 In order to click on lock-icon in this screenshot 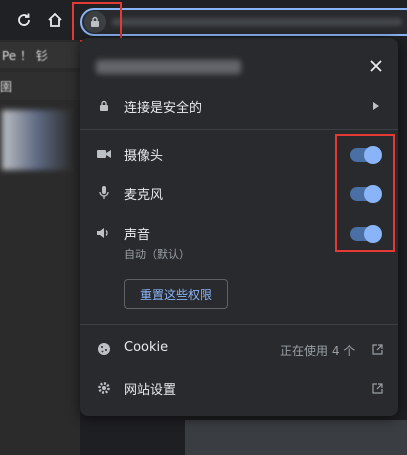, I will do `click(104, 106)`.